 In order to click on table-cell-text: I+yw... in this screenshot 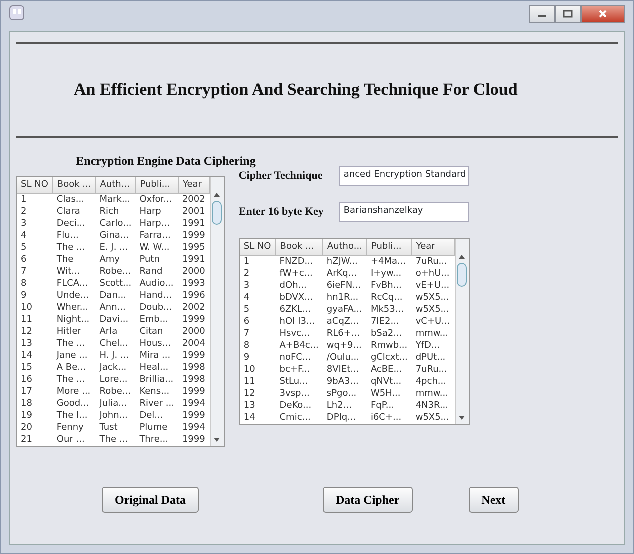, I will do `click(386, 274)`.